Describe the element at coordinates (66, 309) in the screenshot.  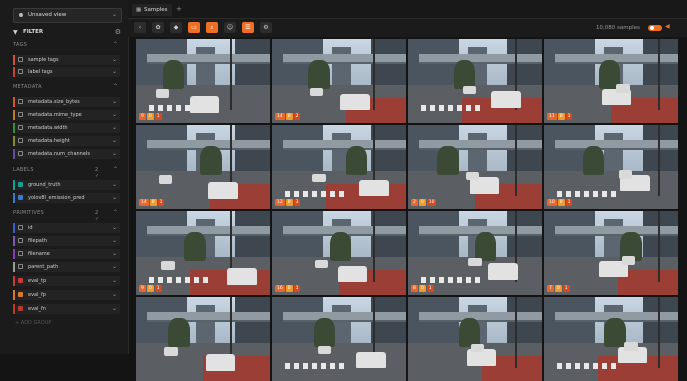
I see `sidebar-item-eval-fn: eval_fn ⌄` at that location.